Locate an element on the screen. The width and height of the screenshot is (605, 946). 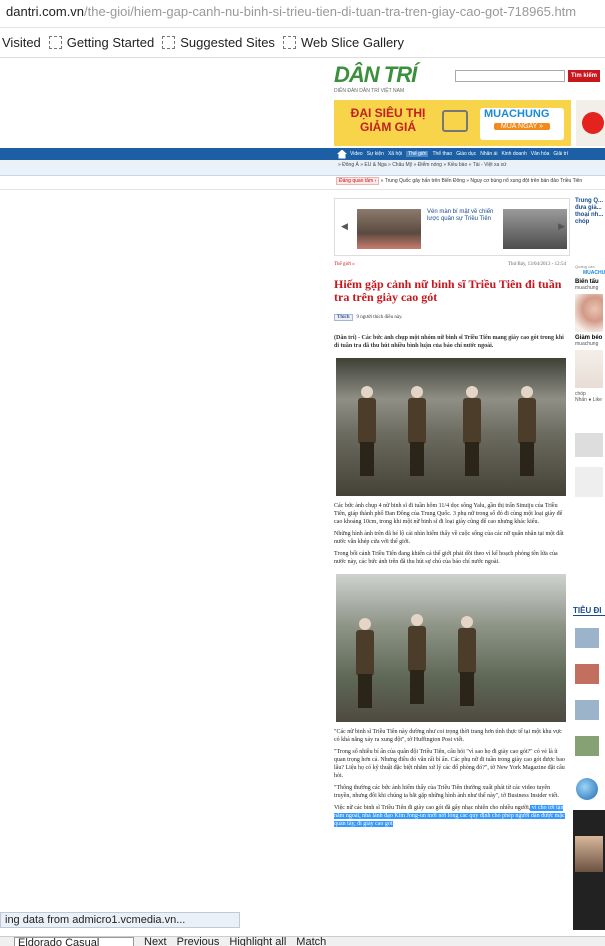
banner-cta: MUA NGAY » is located at coordinates (522, 126).